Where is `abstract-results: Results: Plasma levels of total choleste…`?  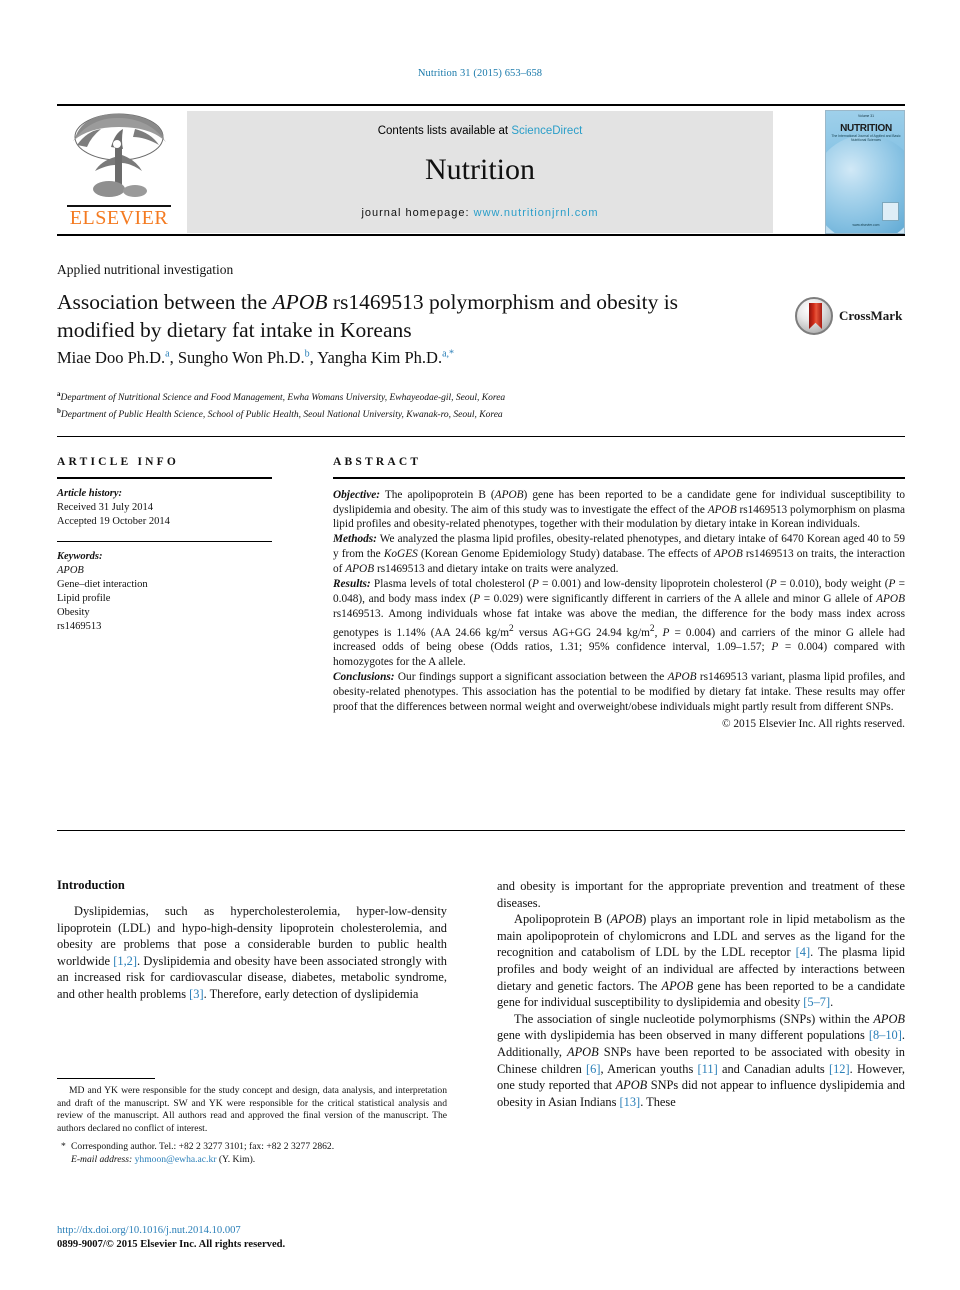
abstract-results: Results: Plasma levels of total choleste… is located at coordinates (619, 623).